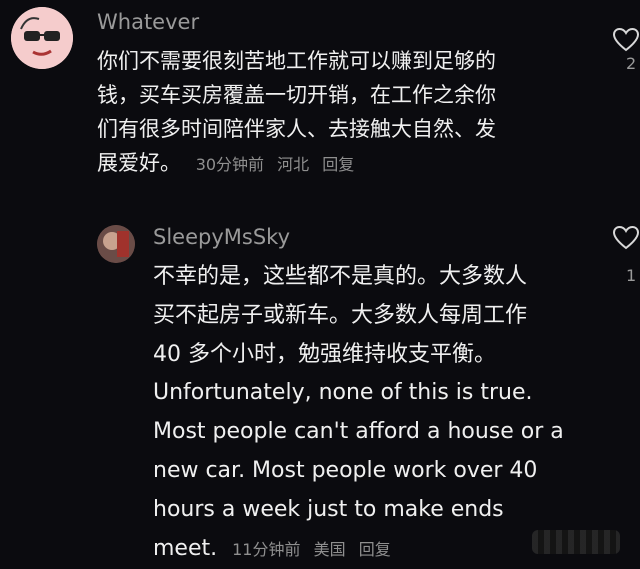  Describe the element at coordinates (343, 393) in the screenshot. I see `comment-line: Unfortunately, none of this is true.` at that location.